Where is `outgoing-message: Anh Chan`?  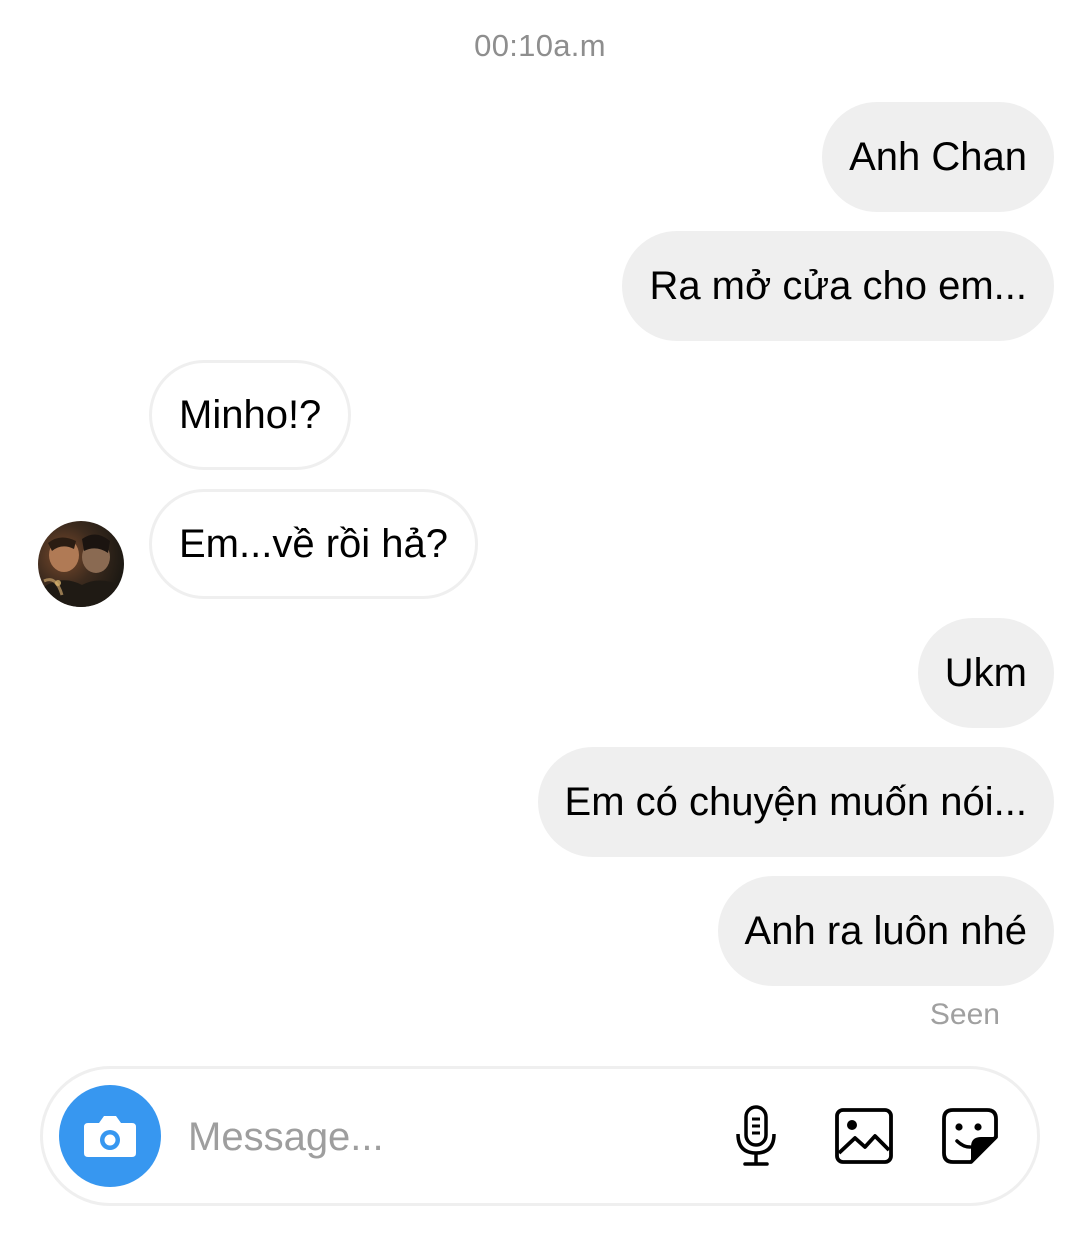
outgoing-message: Anh Chan is located at coordinates (938, 157).